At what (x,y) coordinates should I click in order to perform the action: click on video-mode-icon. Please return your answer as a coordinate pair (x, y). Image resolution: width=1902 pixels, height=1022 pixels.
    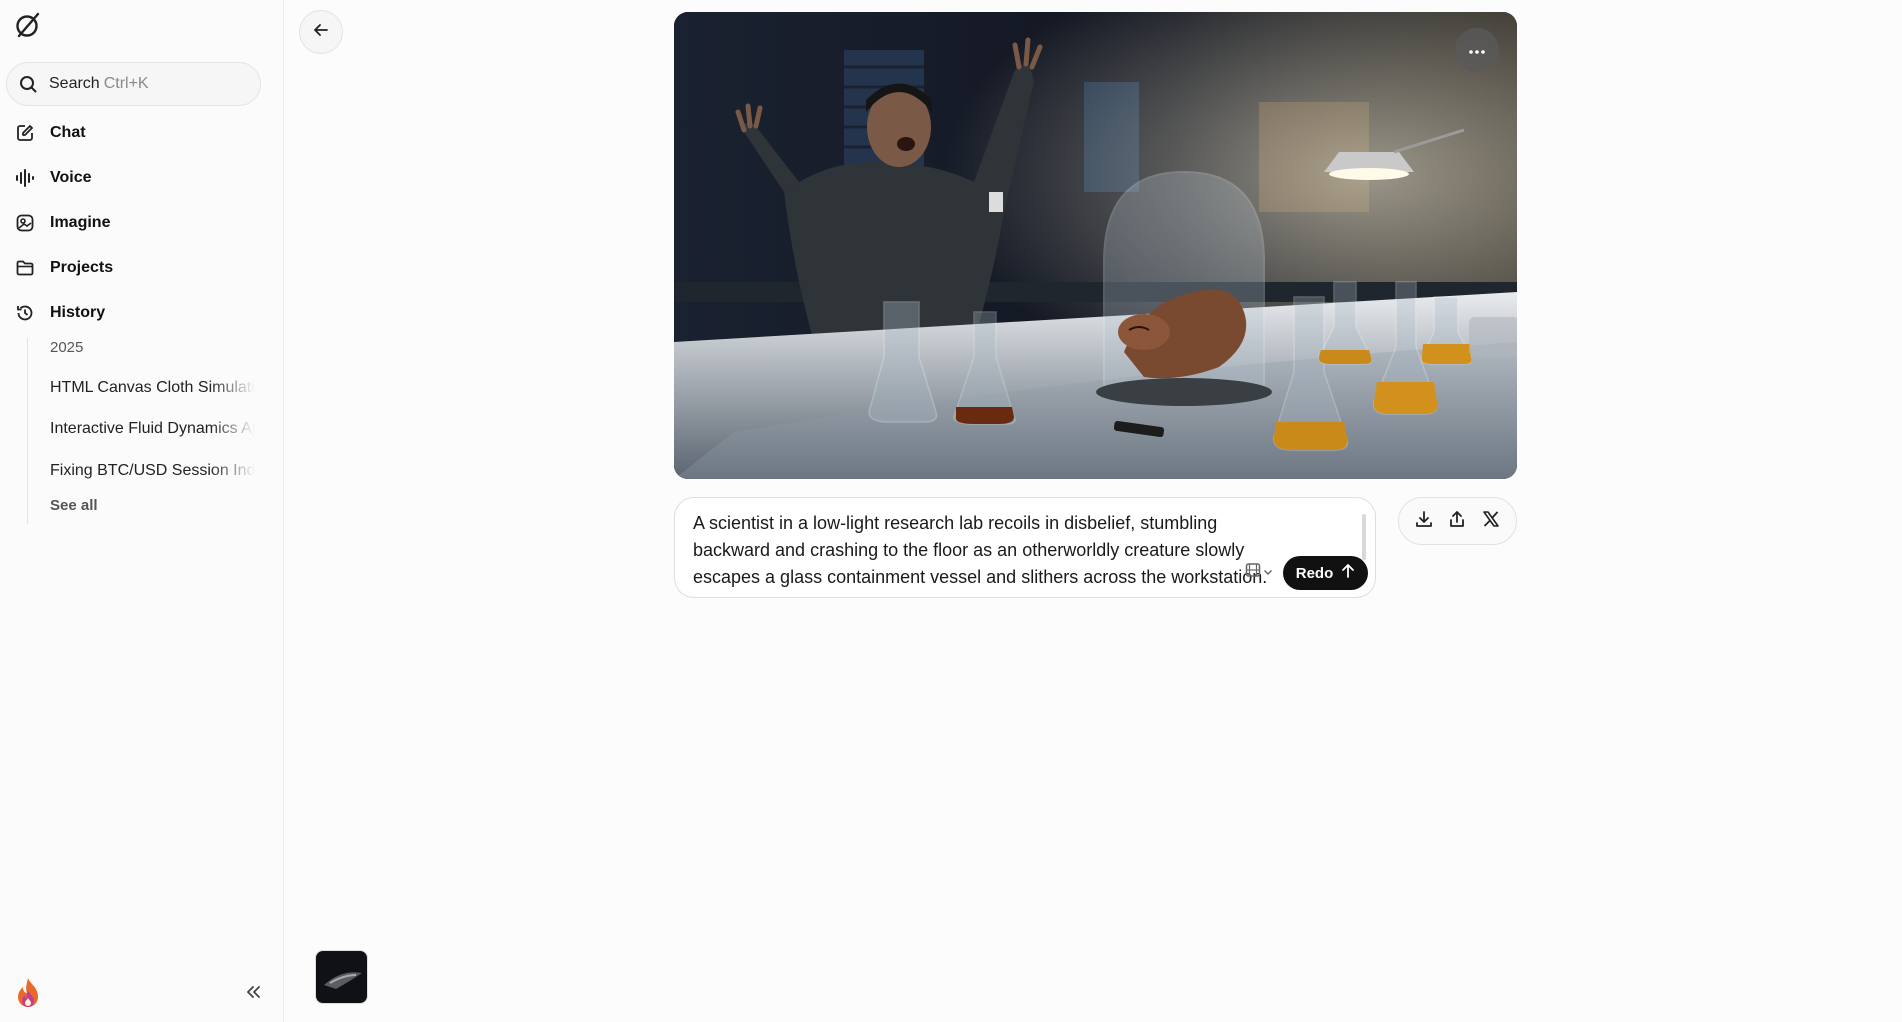
    Looking at the image, I should click on (1253, 572).